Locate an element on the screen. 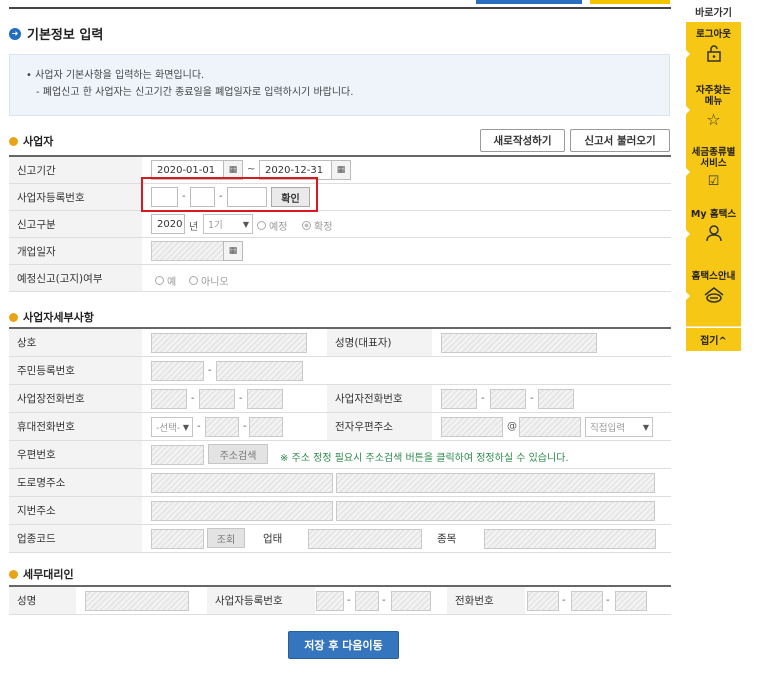 This screenshot has height=691, width=773. label-rep-name: 성명(대표자) is located at coordinates (379, 342).